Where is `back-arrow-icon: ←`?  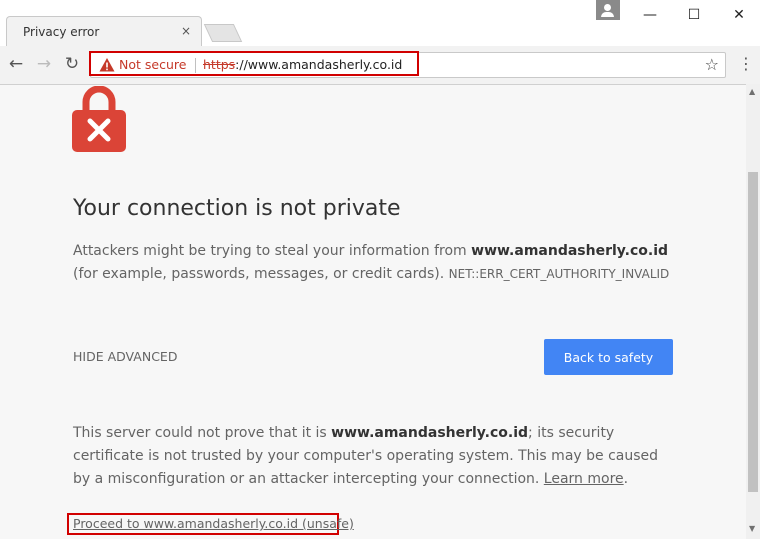
back-arrow-icon: ← is located at coordinates (16, 64).